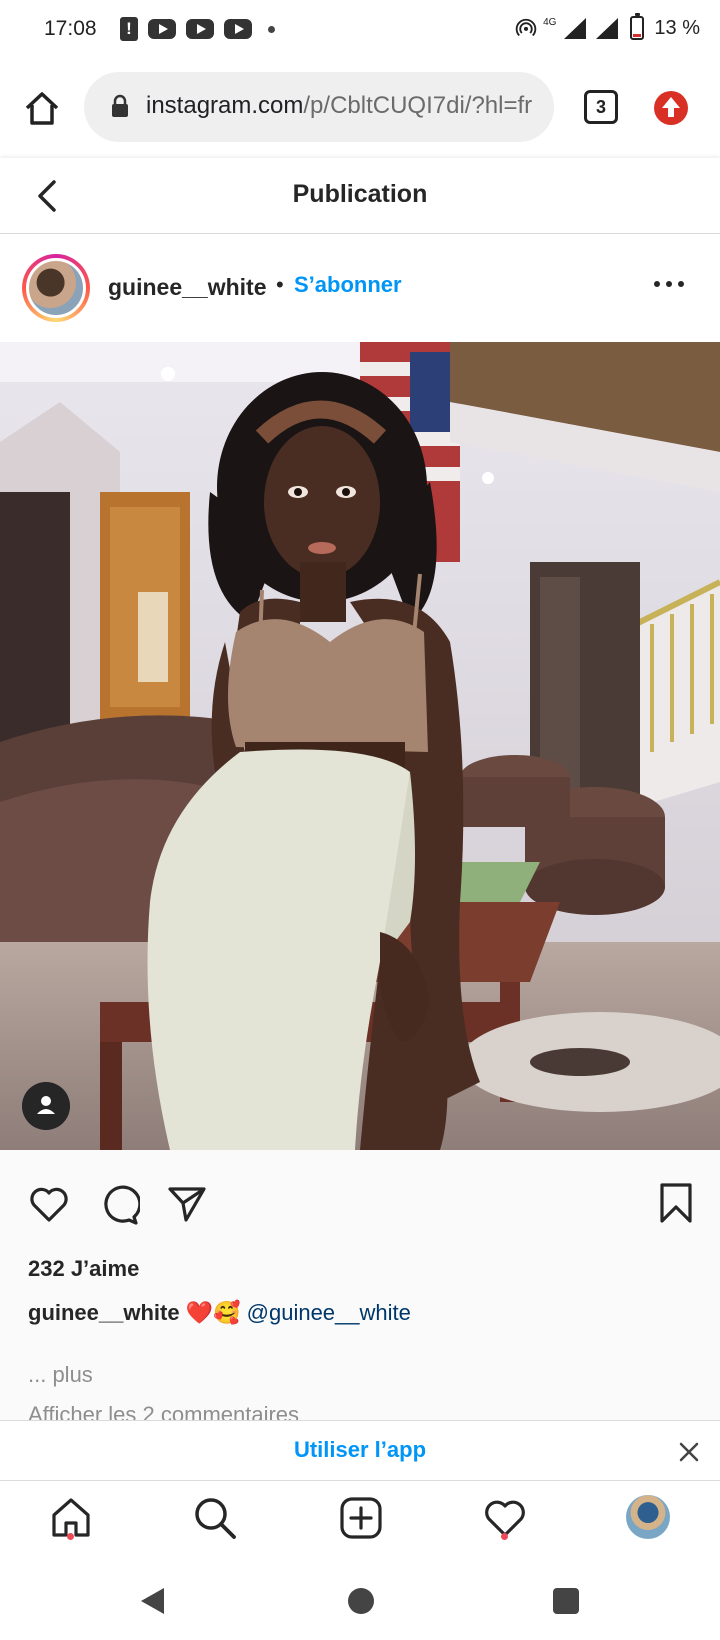 The width and height of the screenshot is (720, 1640). I want to click on caption-emoji: ❤️🥰, so click(213, 1312).